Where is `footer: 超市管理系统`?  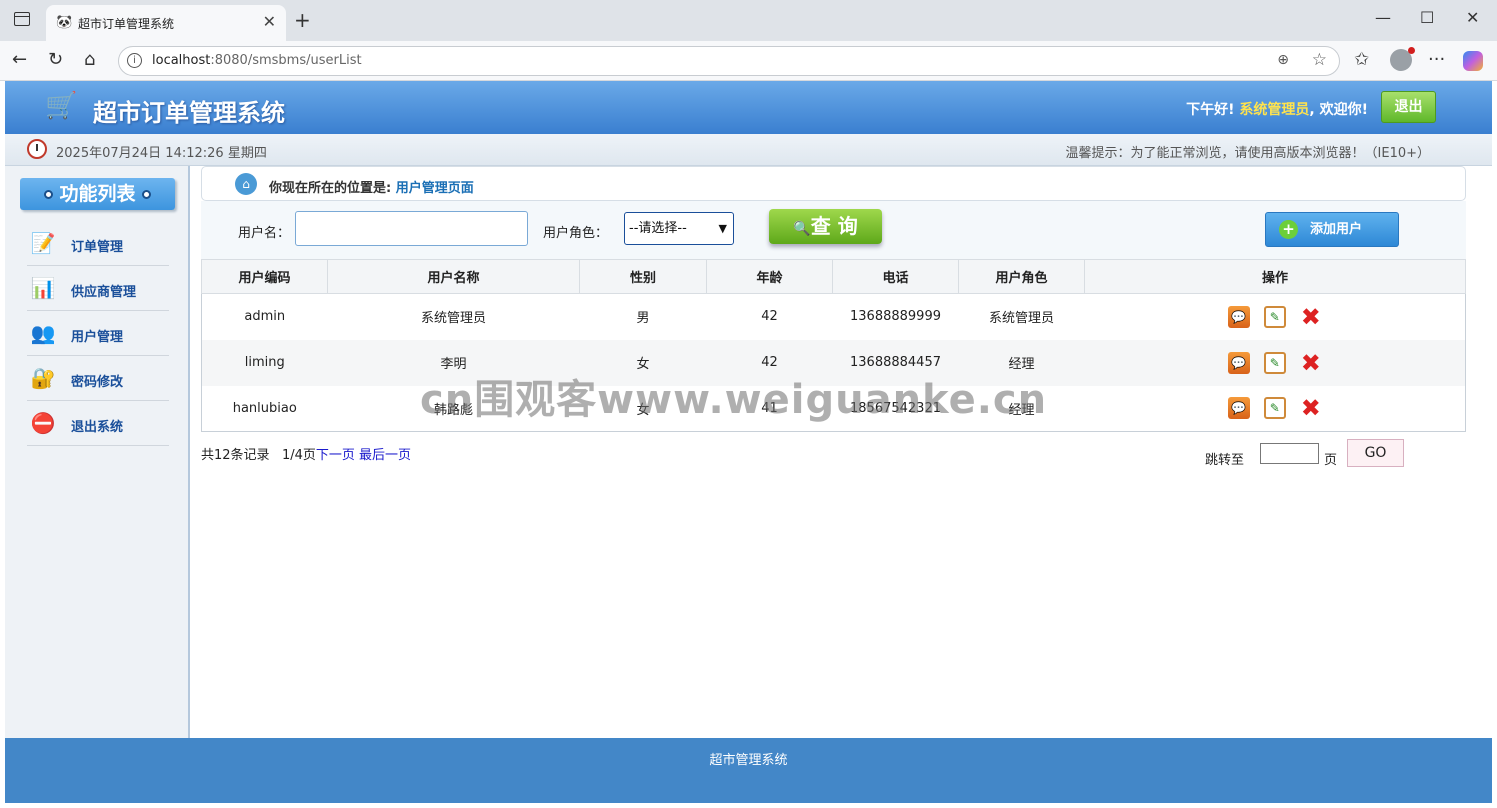 footer: 超市管理系统 is located at coordinates (748, 770).